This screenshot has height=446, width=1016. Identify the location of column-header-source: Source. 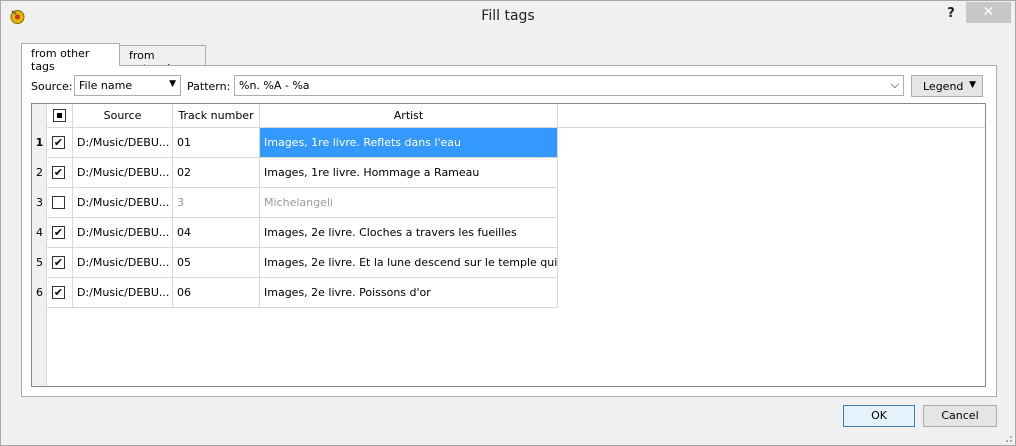
(123, 116).